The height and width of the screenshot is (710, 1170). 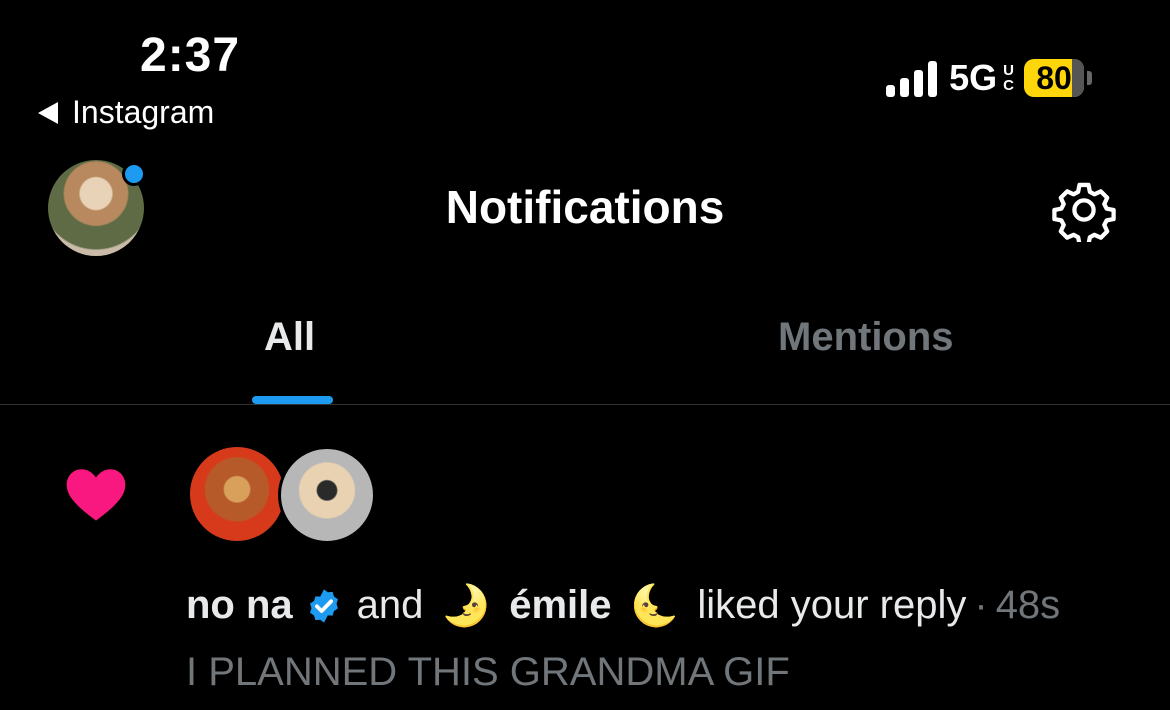 What do you see at coordinates (237, 494) in the screenshot?
I see `liker-avatar-no-na` at bounding box center [237, 494].